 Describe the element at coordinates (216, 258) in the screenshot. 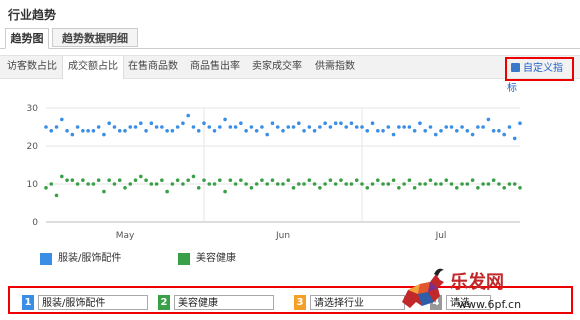

I see `legend-label: 美容健康` at that location.